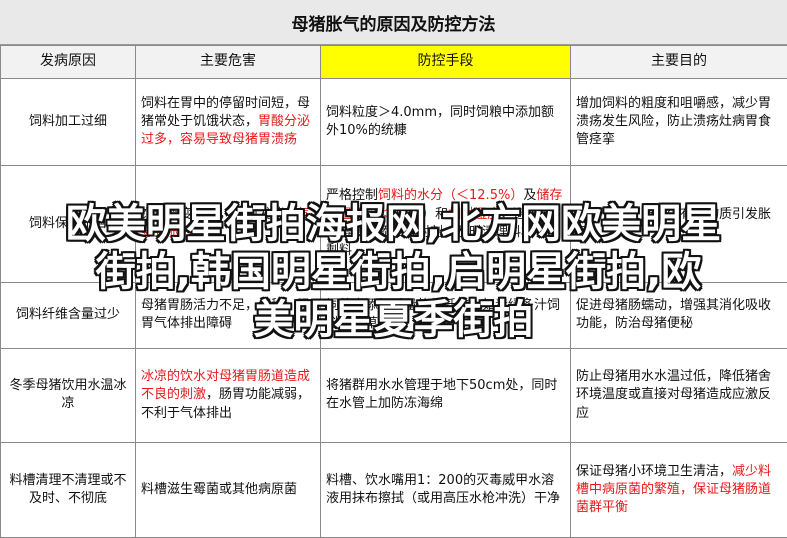  I want to click on watermark-line: 欧美明星街拍海报网,北方网欧美明星, so click(393, 224).